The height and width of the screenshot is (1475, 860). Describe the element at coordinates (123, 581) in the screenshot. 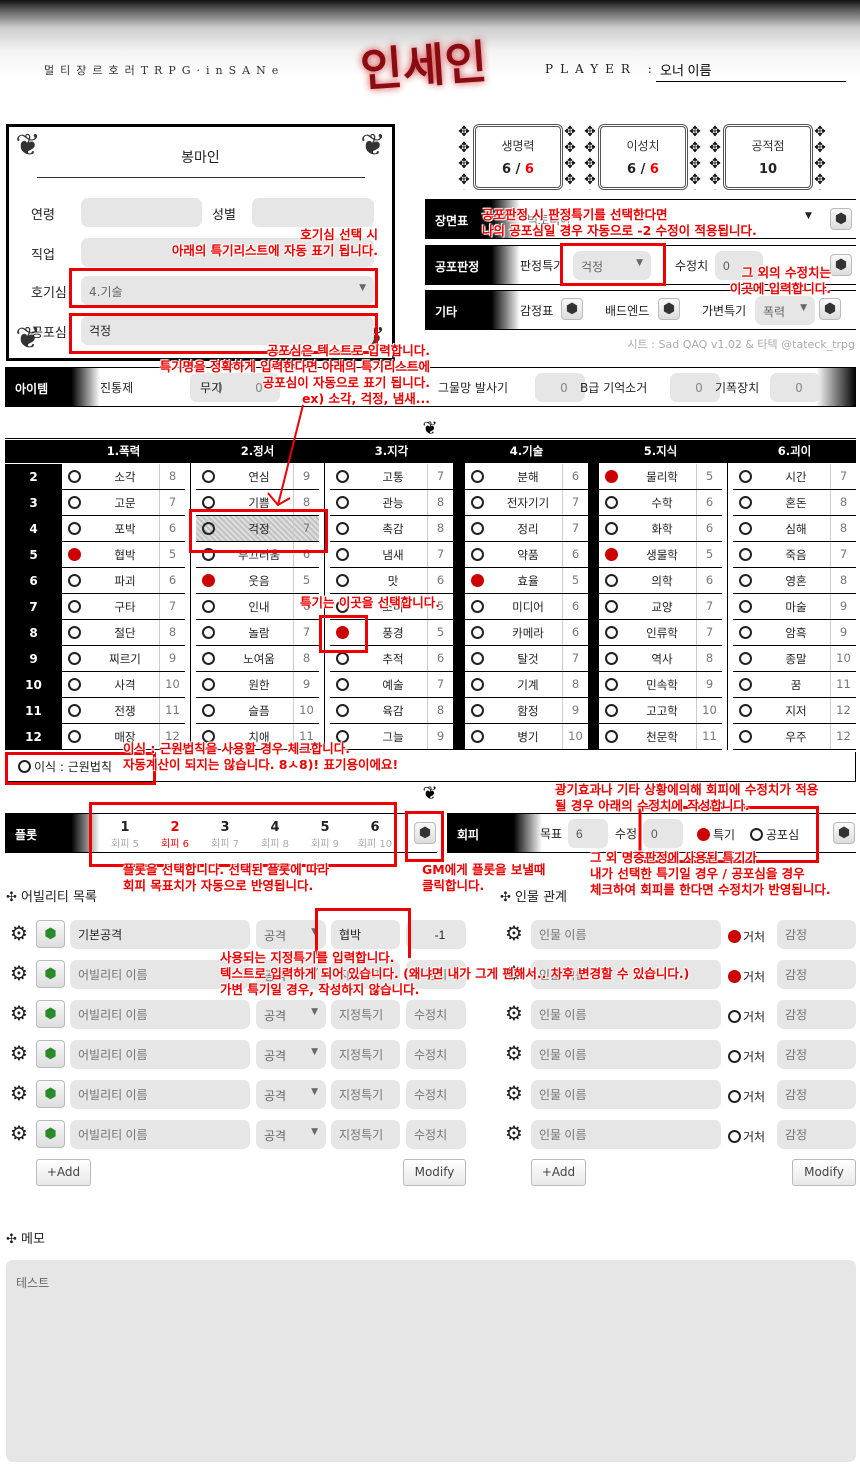

I see `skill-cell: 파괴 6` at that location.